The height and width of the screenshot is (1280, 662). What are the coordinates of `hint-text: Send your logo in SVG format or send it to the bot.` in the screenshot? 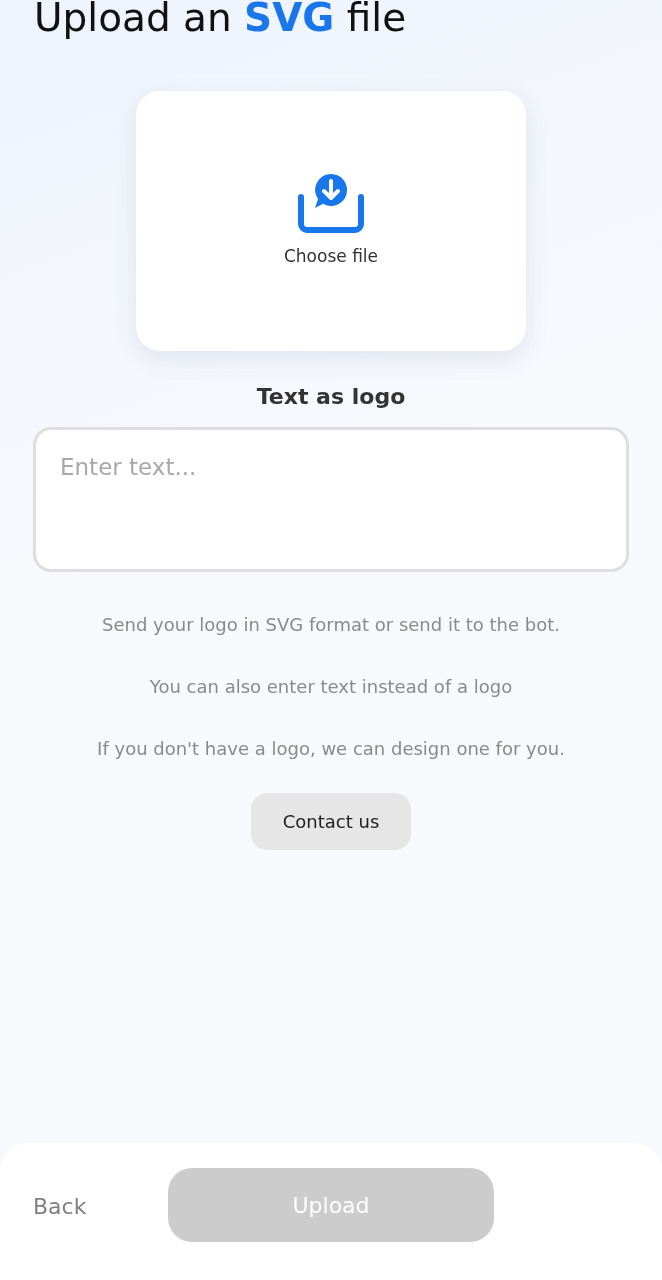 It's located at (331, 625).